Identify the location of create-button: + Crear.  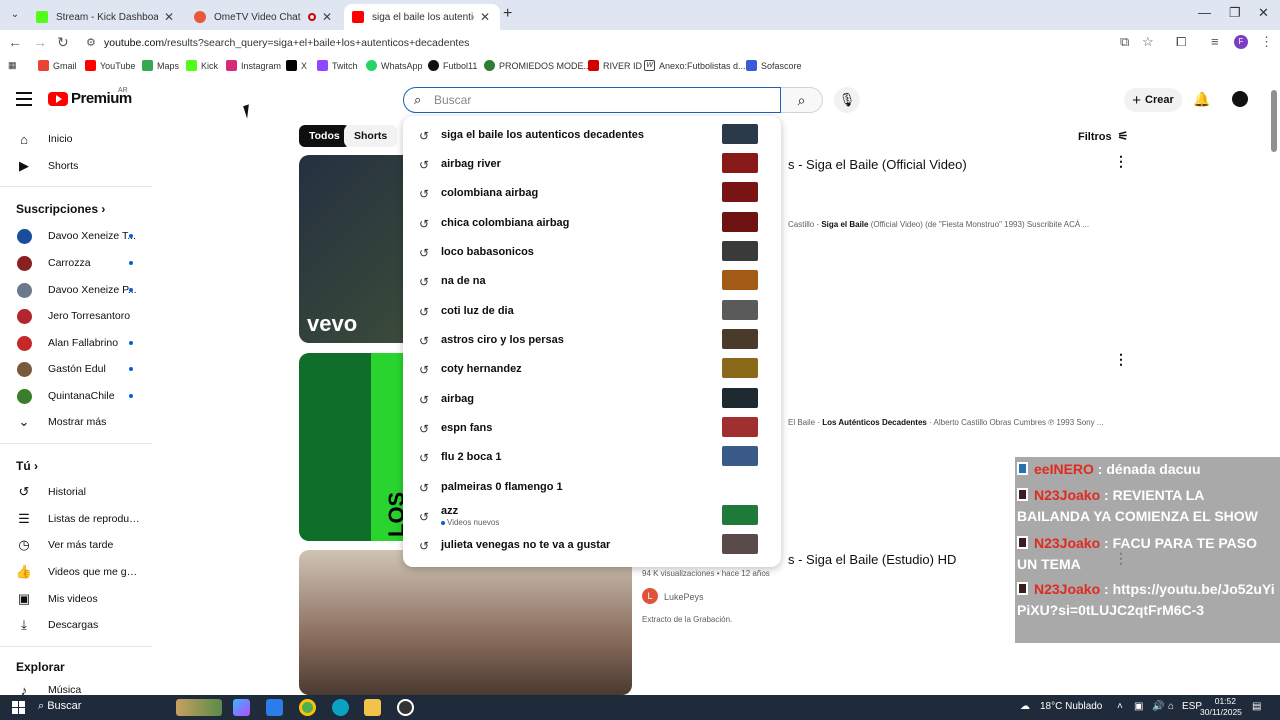
(1153, 100).